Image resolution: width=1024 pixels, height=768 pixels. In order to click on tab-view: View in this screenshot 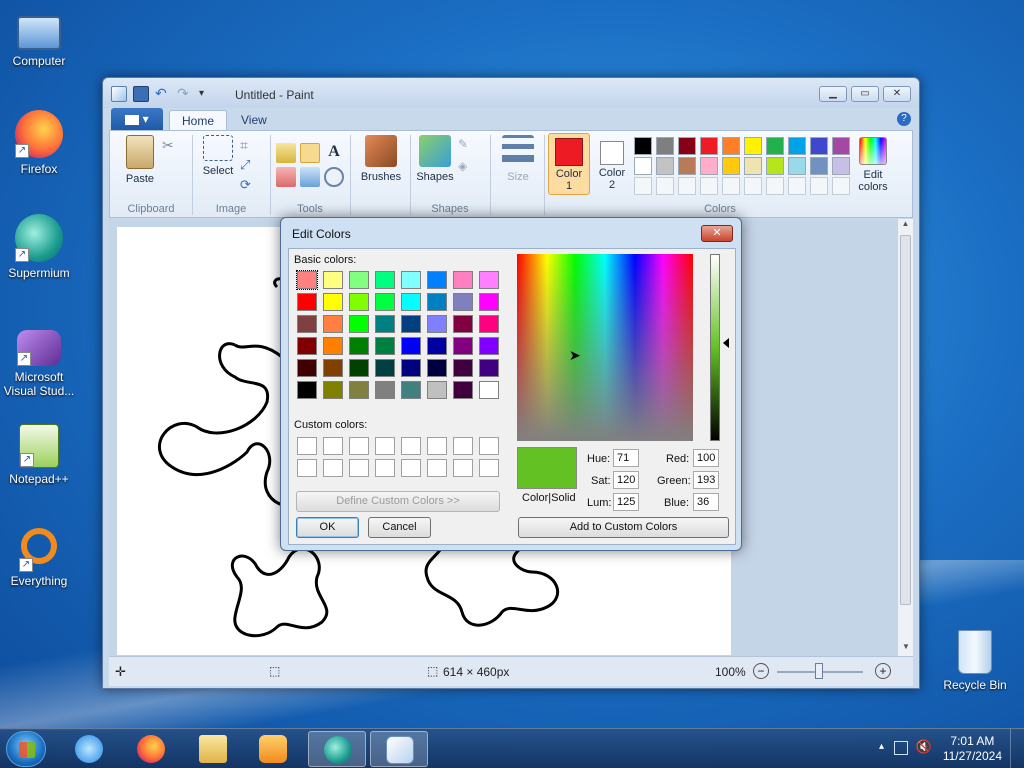, I will do `click(254, 120)`.